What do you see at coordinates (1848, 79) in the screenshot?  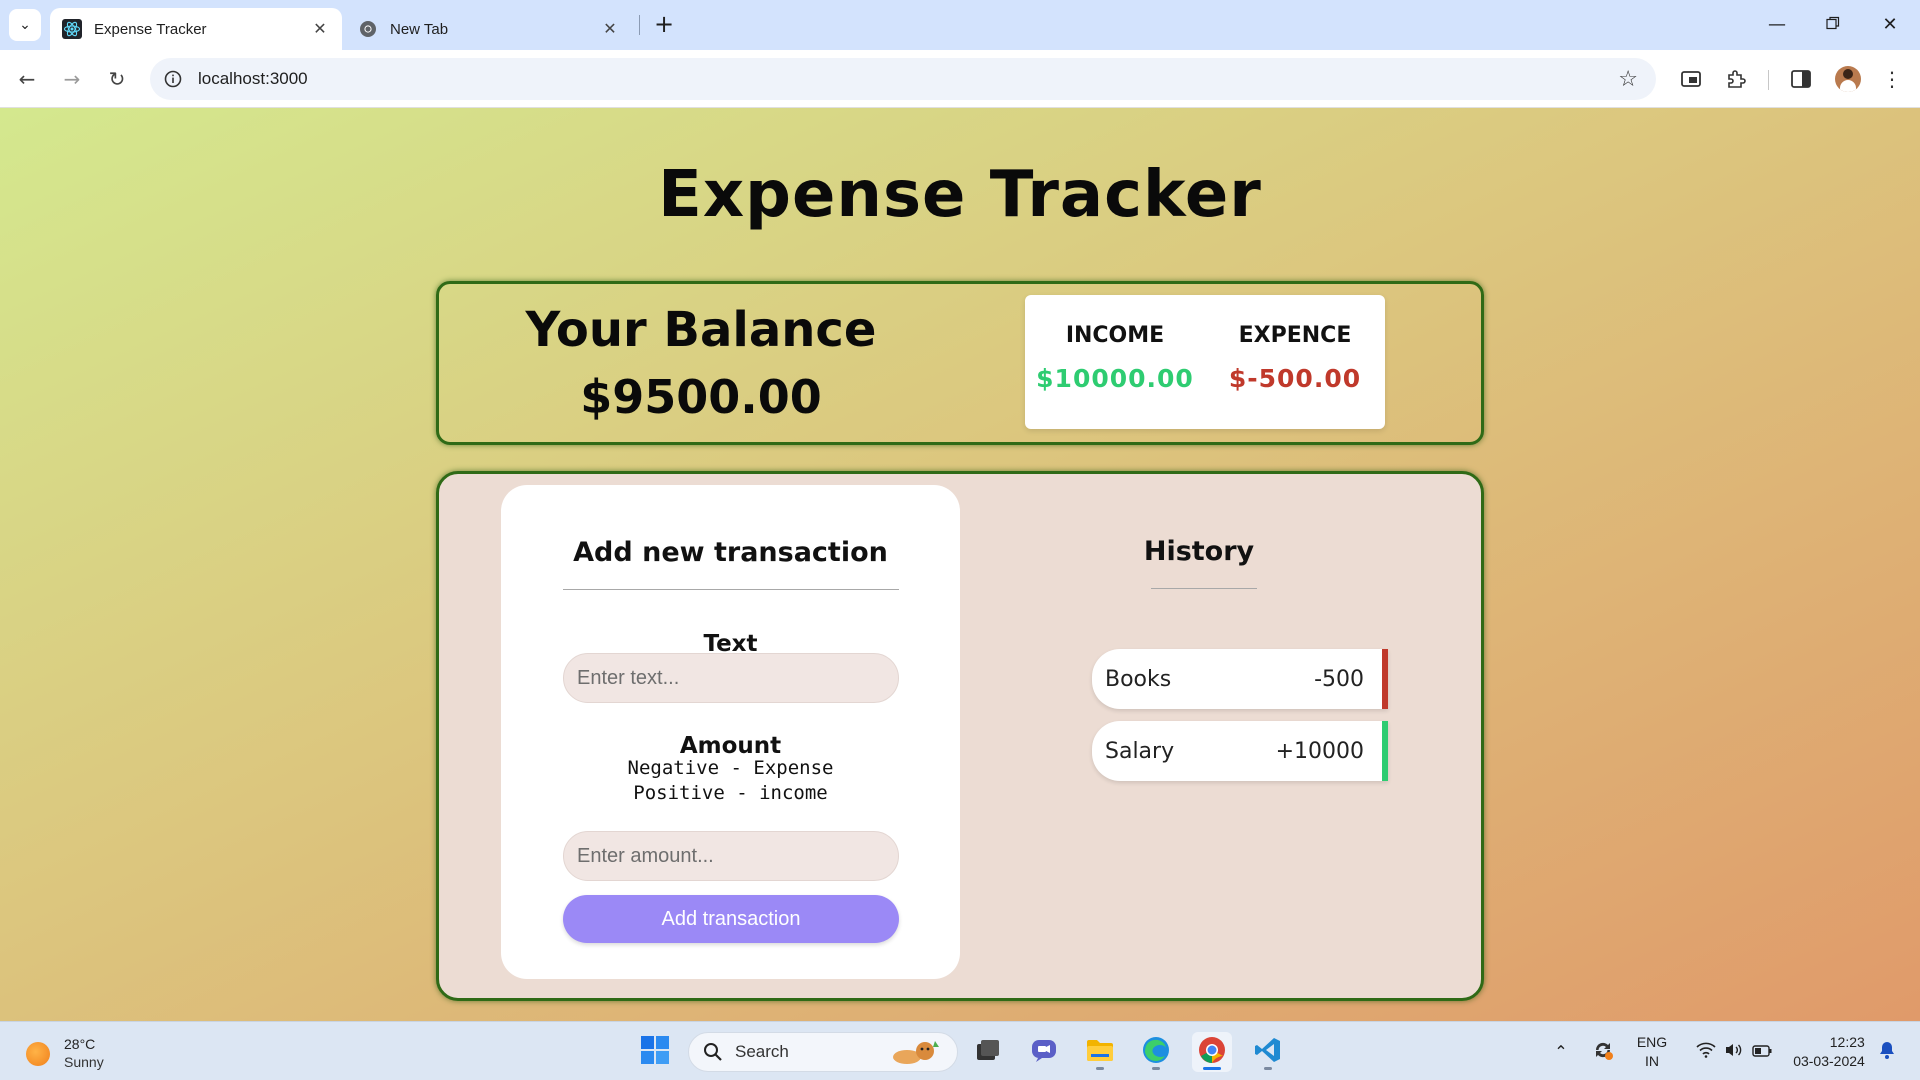 I see `profile-avatar` at bounding box center [1848, 79].